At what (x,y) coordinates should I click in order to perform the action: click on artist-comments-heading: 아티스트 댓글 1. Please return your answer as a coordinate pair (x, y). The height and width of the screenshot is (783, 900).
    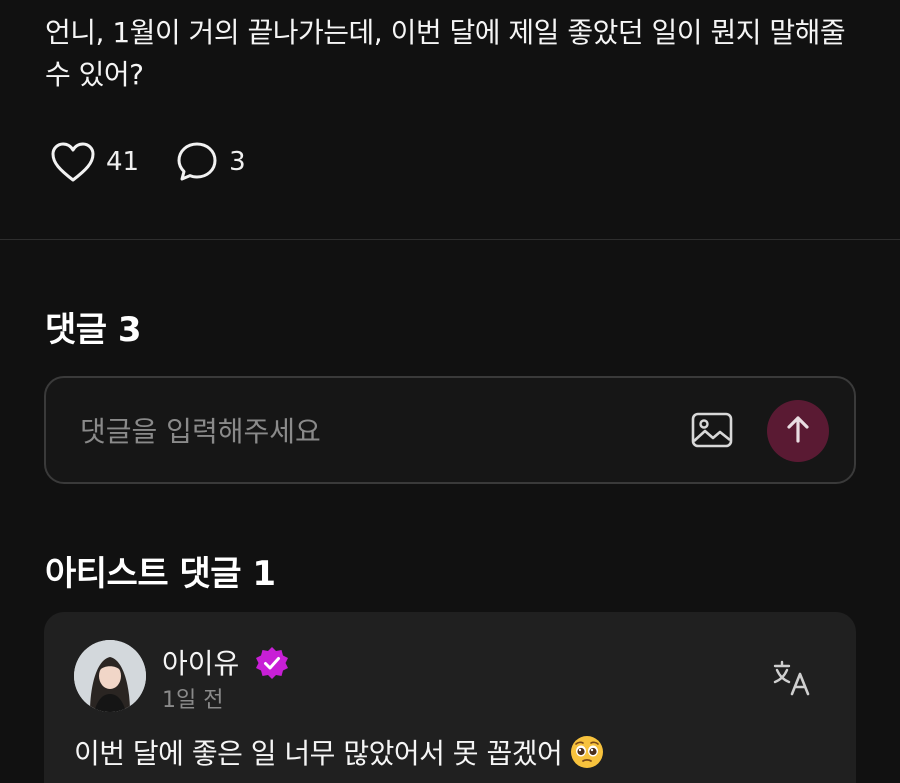
    Looking at the image, I should click on (160, 574).